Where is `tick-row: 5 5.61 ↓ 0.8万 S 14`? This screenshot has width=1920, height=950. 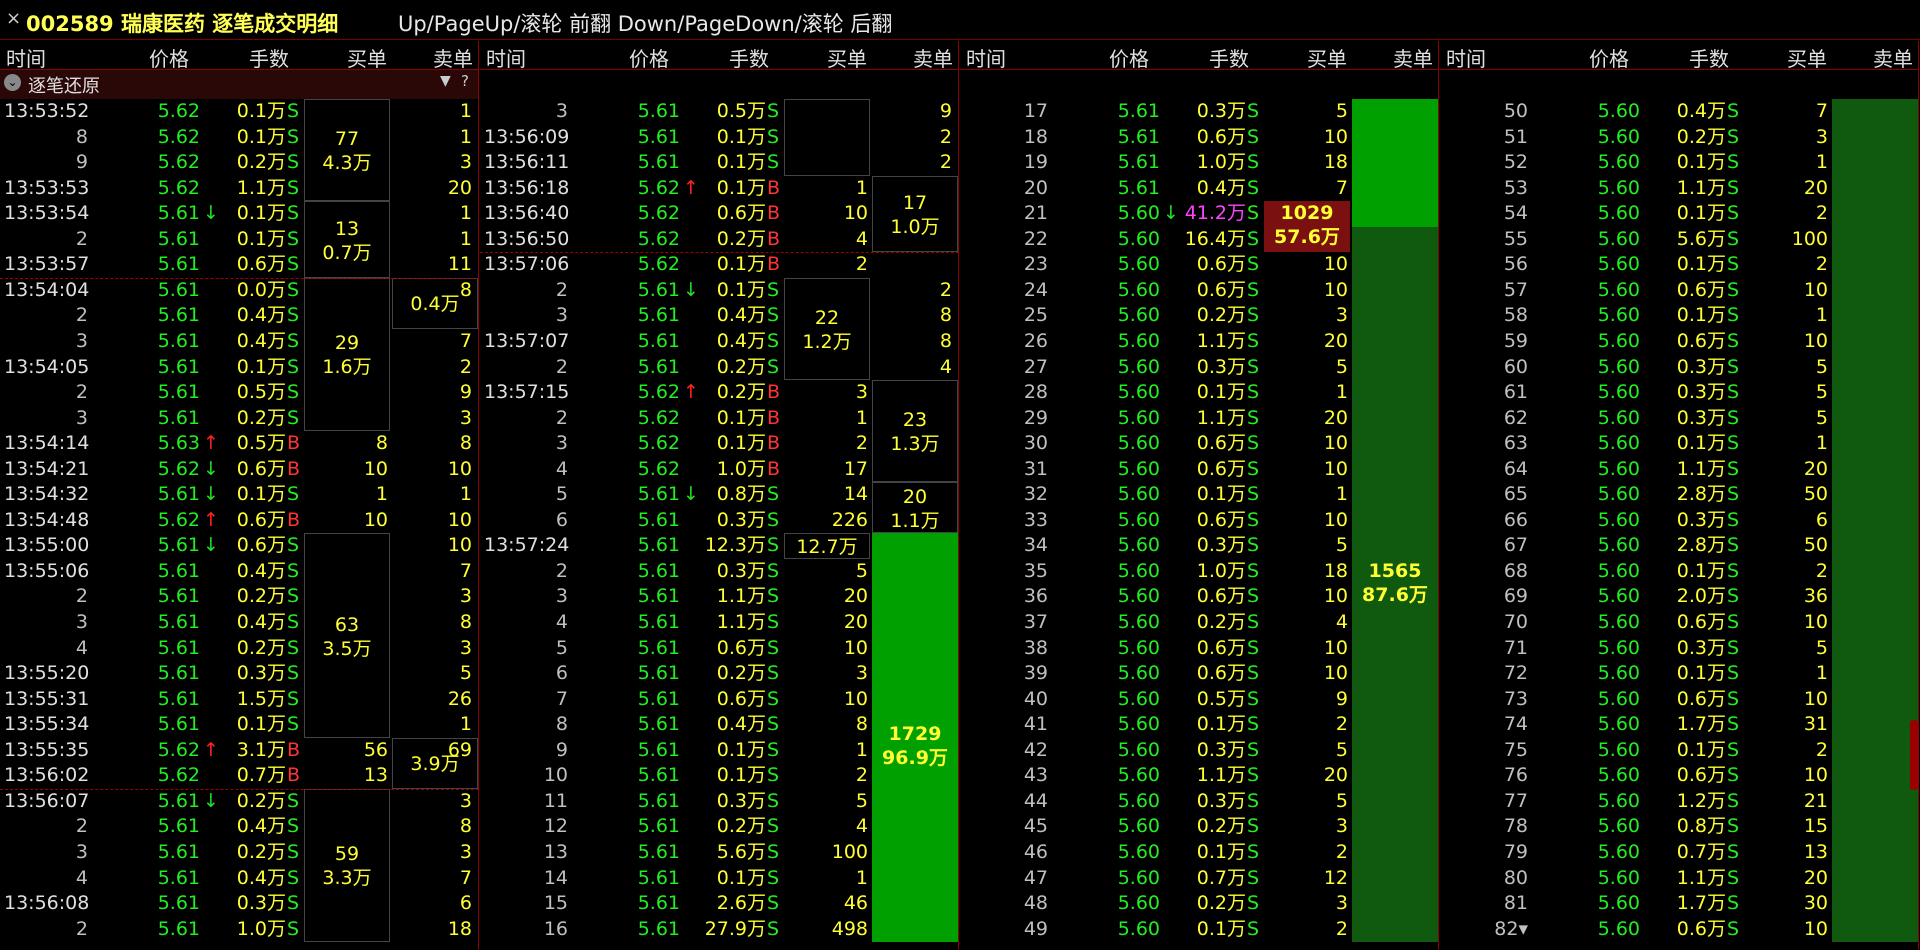
tick-row: 5 5.61 ↓ 0.8万 S 14 is located at coordinates (719, 495).